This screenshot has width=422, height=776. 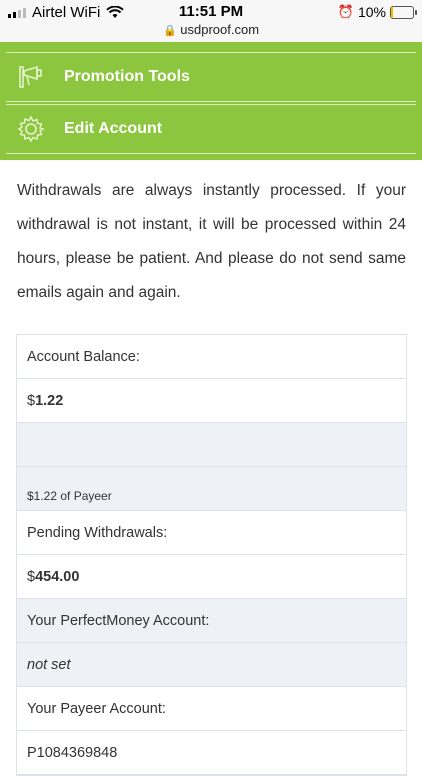 I want to click on perfectmoney-label-row: Your PerfectMoney Account:, so click(x=211, y=621).